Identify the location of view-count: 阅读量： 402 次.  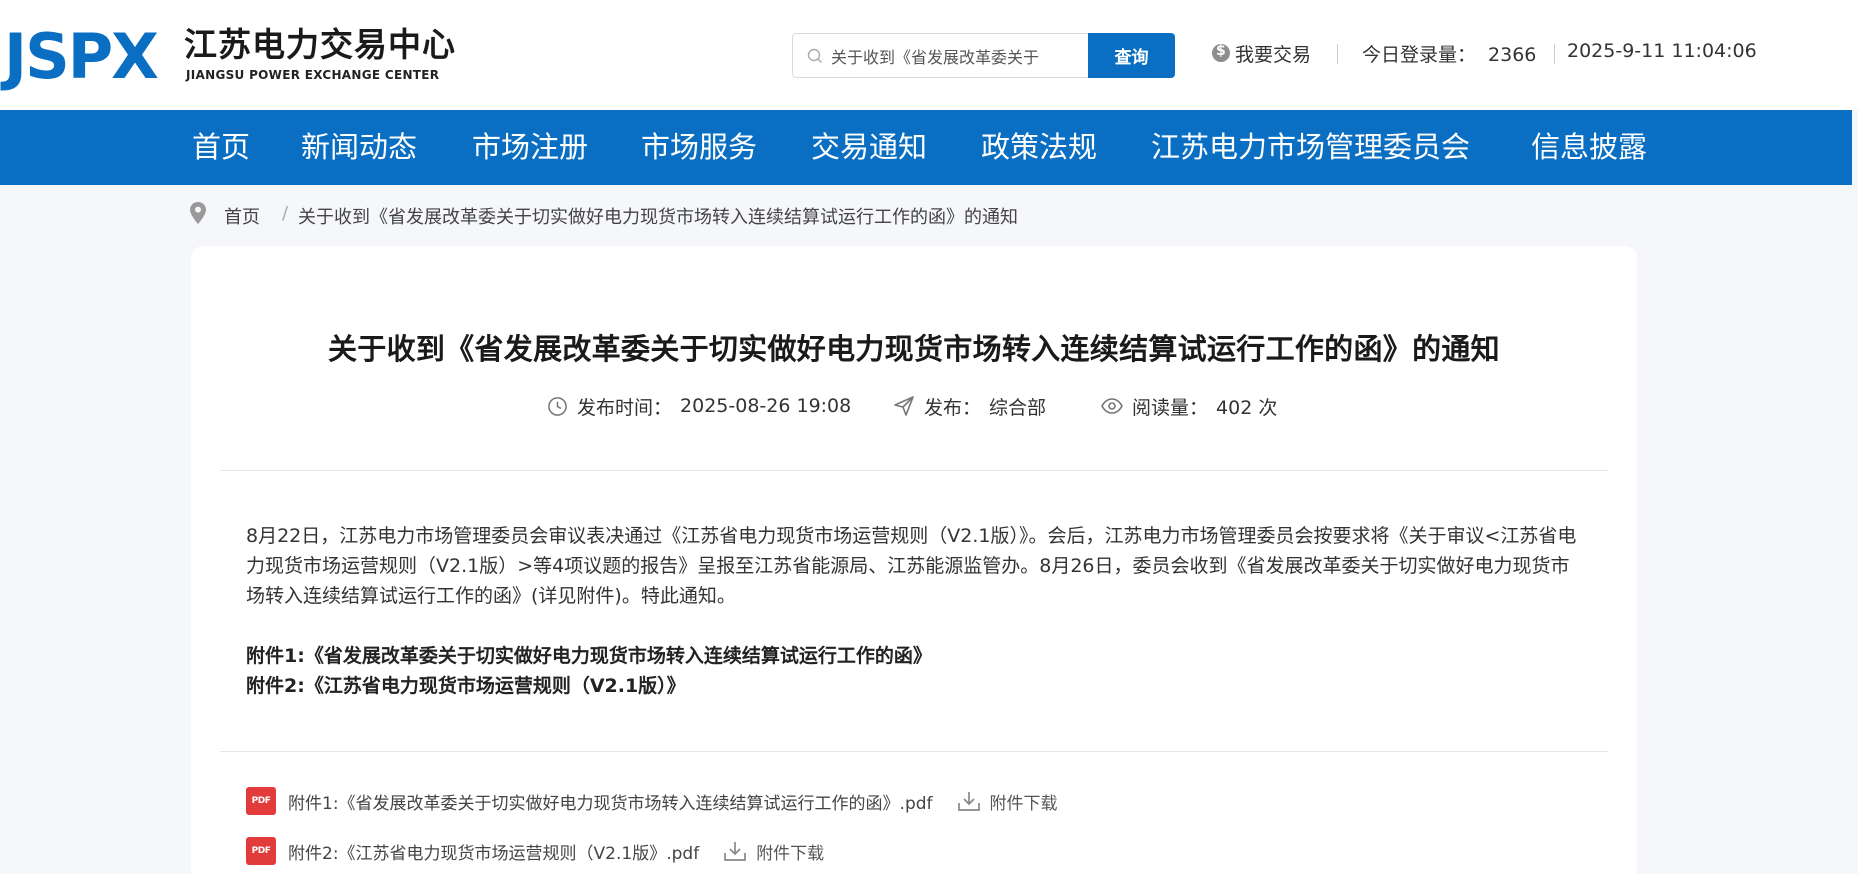
(1189, 406).